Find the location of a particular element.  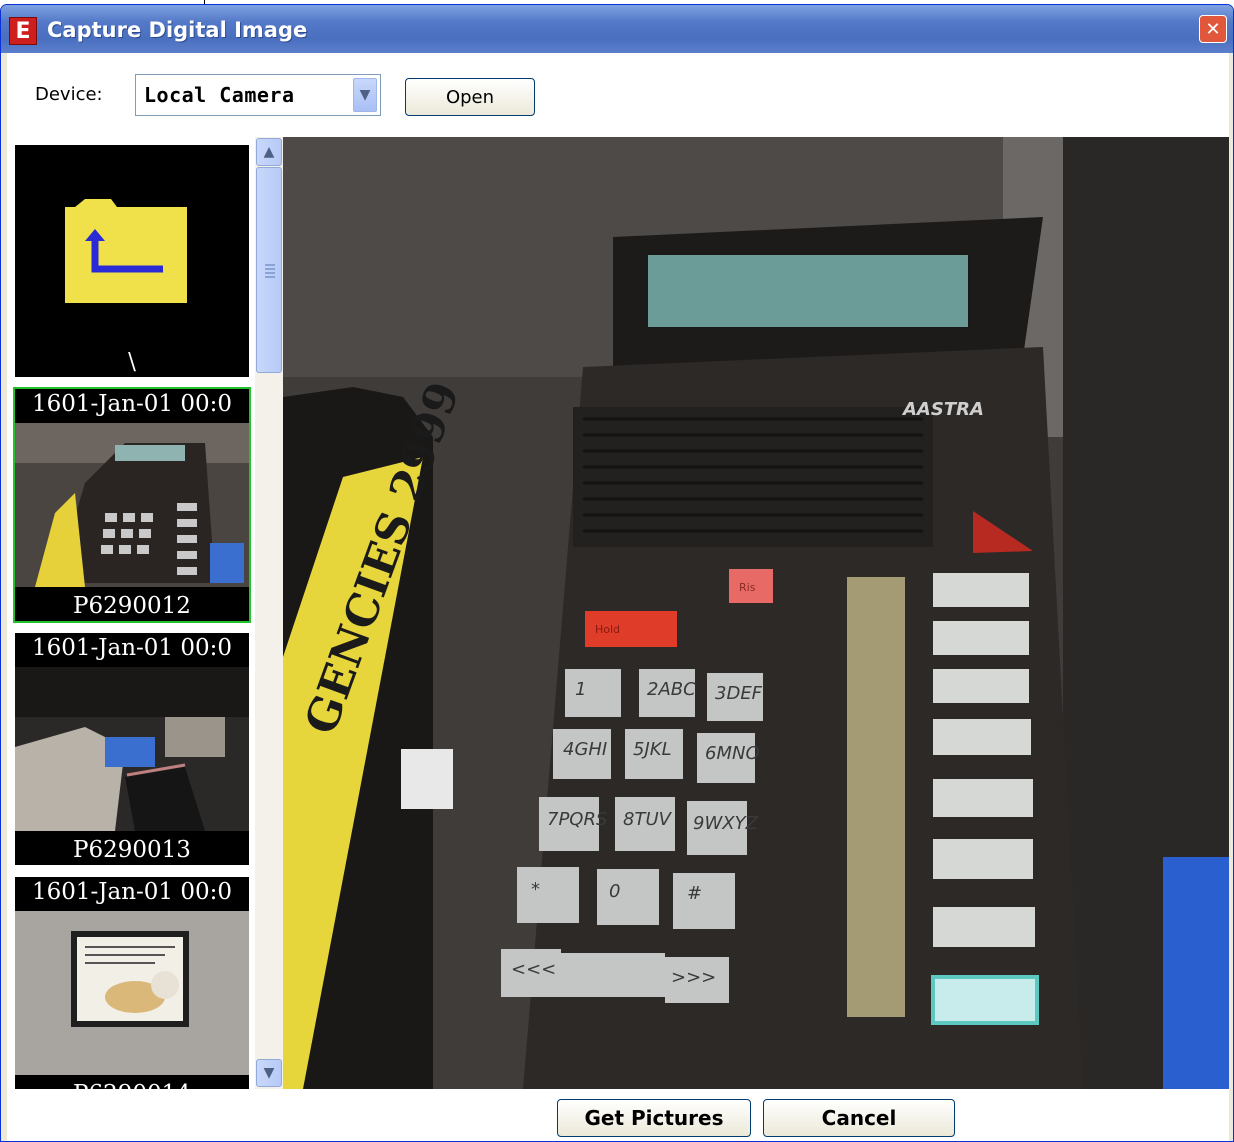

thumbnail-name: P6290014 is located at coordinates (132, 1085).